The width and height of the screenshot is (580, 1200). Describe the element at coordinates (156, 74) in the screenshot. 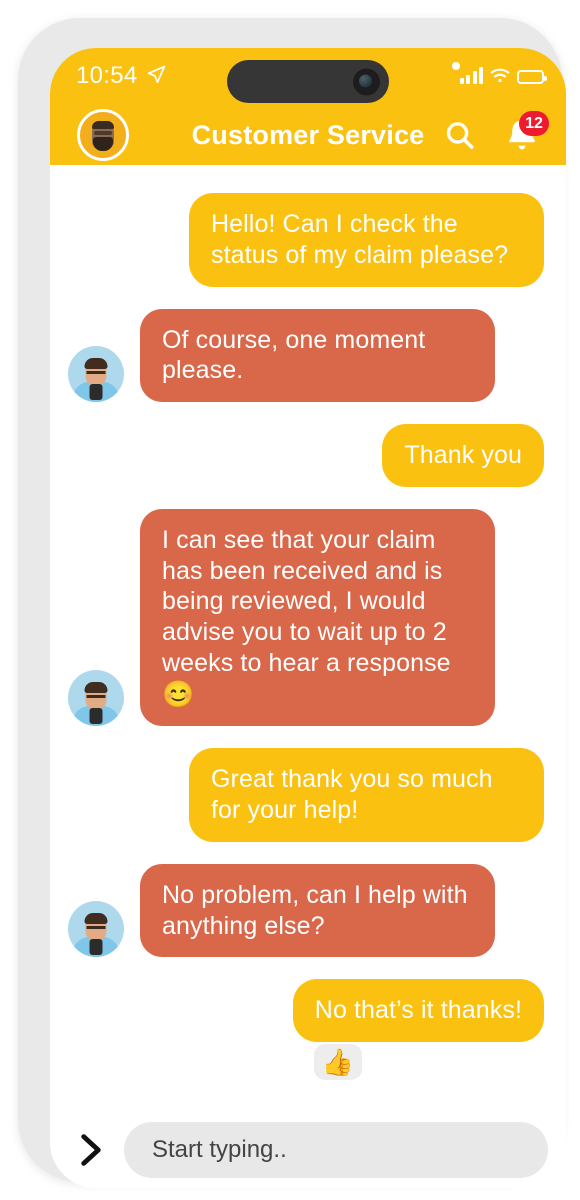

I see `location-arrow-icon` at that location.